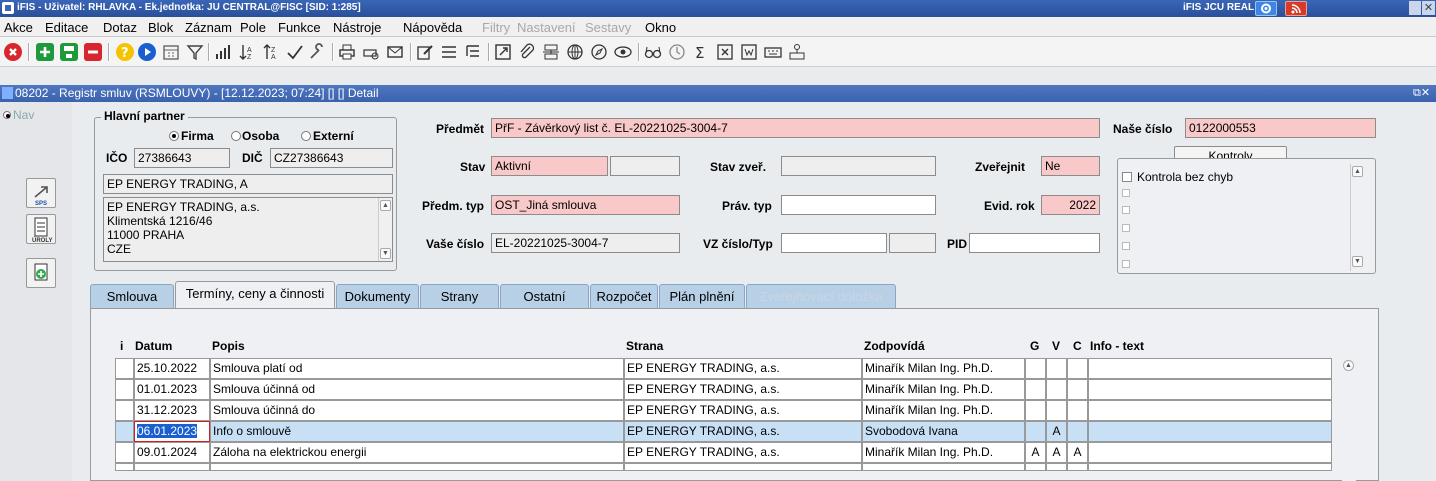 The height and width of the screenshot is (481, 1436). Describe the element at coordinates (306, 136) in the screenshot. I see `radio-externi` at that location.